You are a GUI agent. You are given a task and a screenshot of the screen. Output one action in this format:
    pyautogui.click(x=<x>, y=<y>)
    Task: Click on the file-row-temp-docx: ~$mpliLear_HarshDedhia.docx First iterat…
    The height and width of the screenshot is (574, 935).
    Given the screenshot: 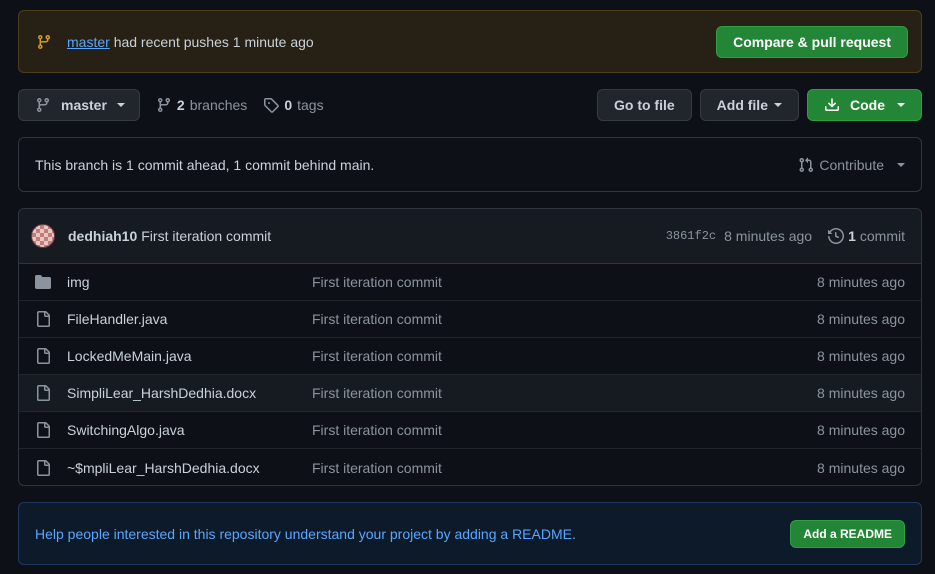 What is the action you would take?
    pyautogui.click(x=470, y=467)
    